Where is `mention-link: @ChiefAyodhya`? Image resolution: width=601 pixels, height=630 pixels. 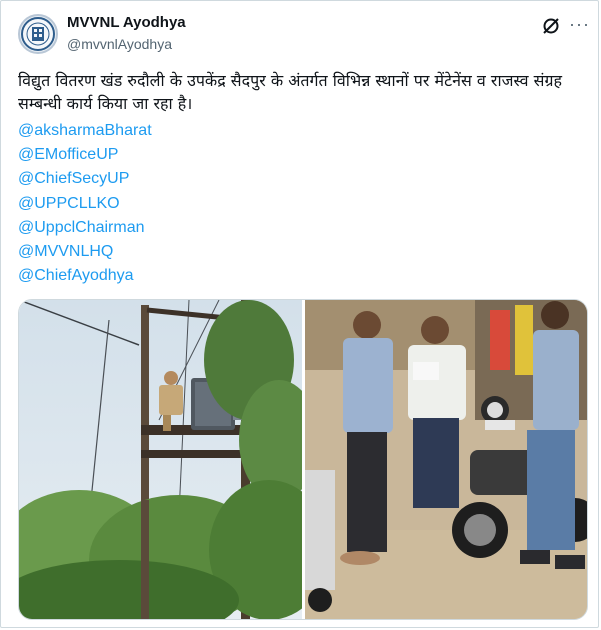
mention-link: @ChiefAyodhya is located at coordinates (85, 276).